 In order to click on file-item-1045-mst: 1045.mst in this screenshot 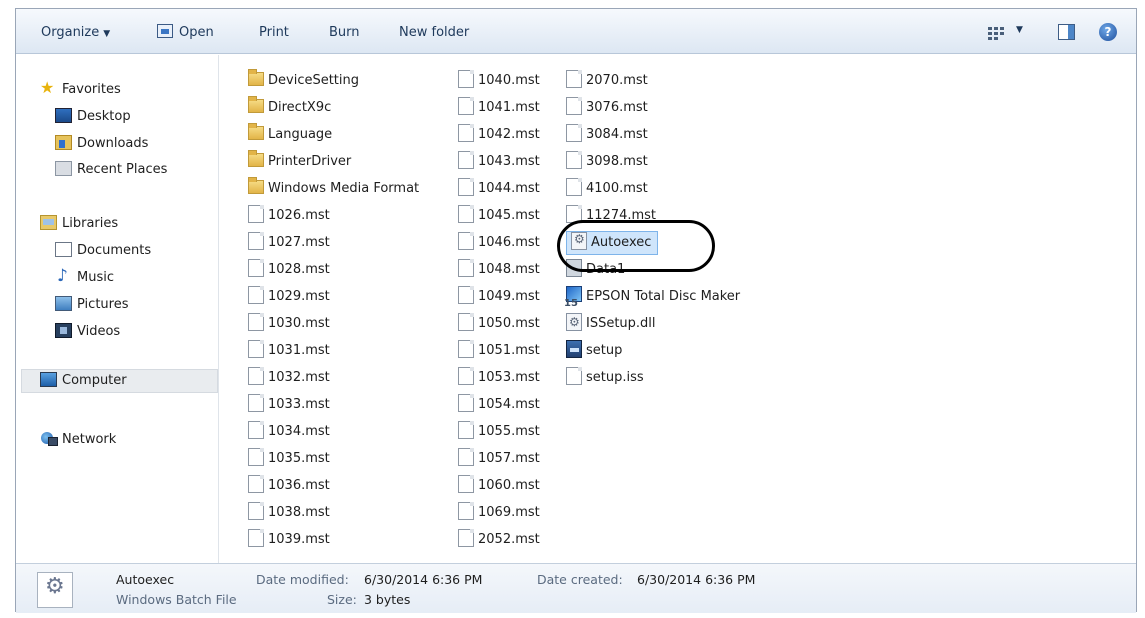, I will do `click(499, 215)`.